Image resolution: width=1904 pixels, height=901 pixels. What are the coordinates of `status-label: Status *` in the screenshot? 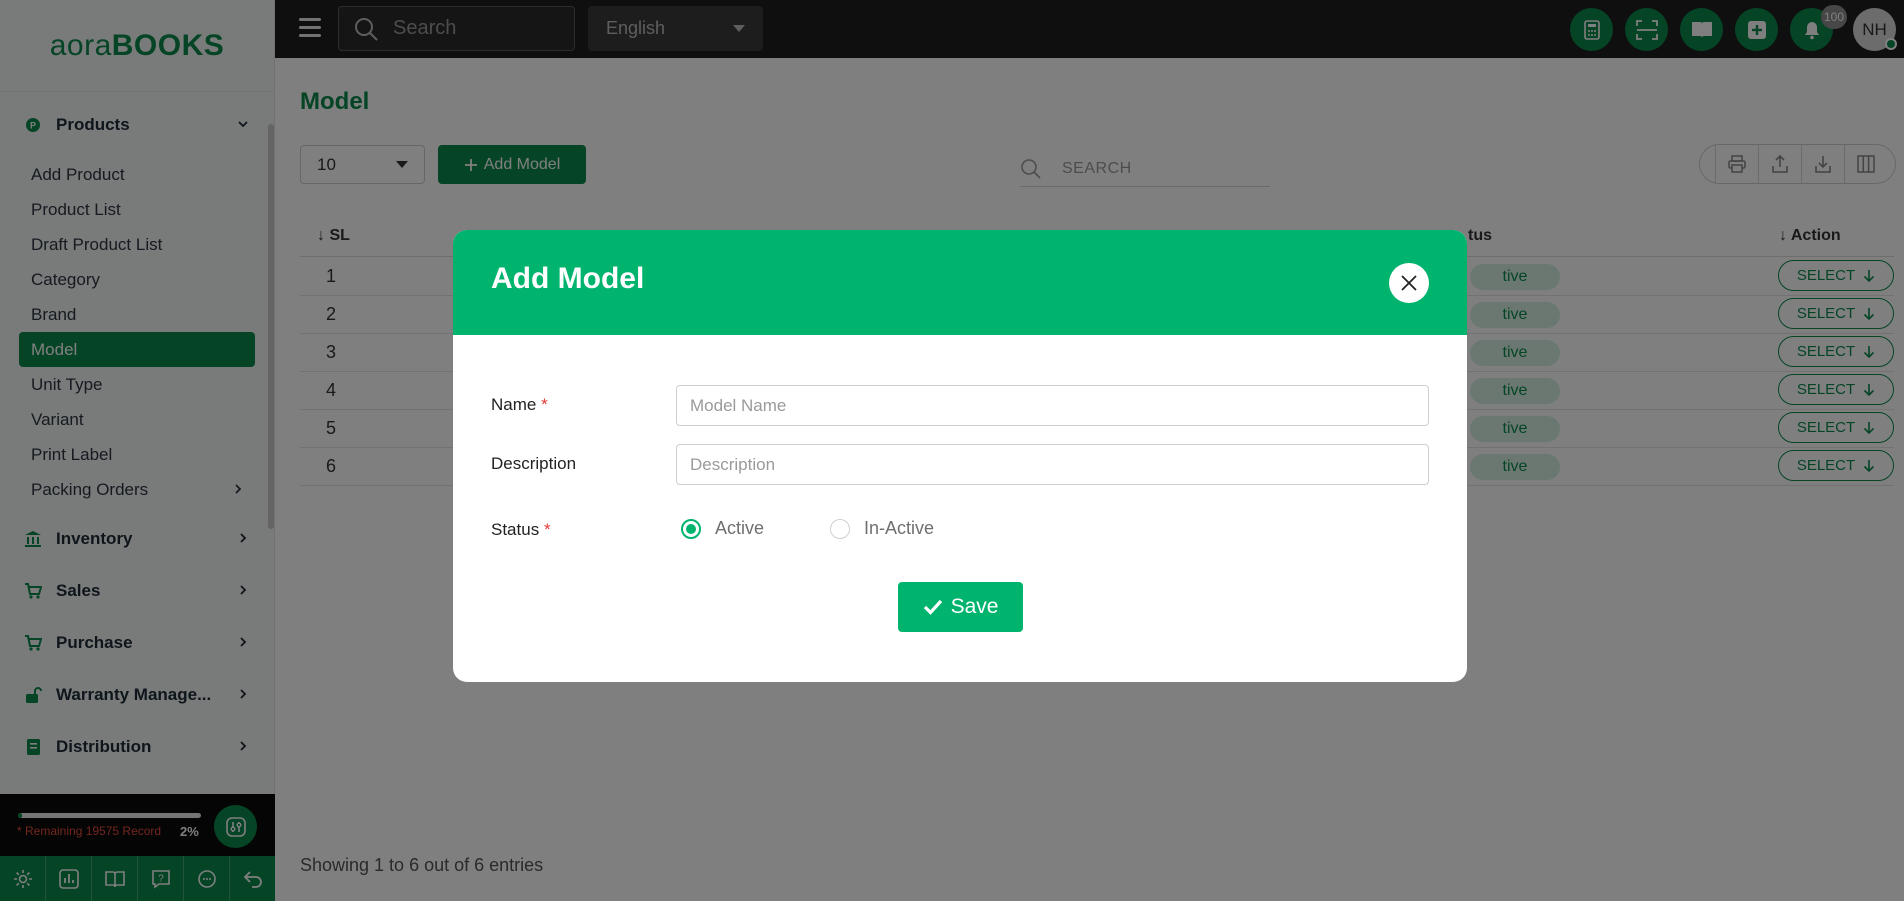 It's located at (521, 530).